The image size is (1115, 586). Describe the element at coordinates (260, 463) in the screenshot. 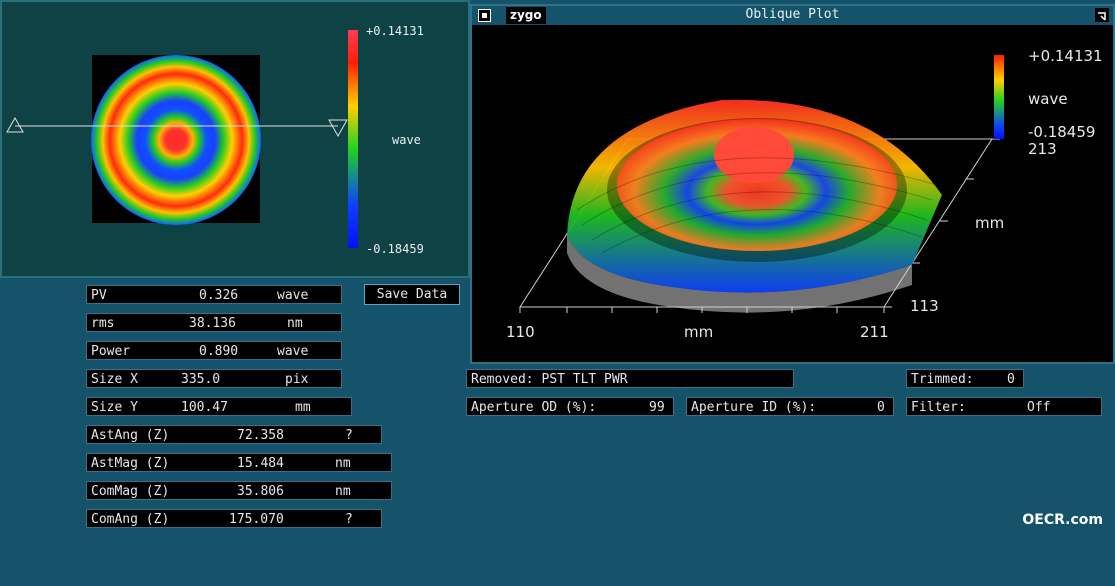

I see `stat-value: 15.484` at that location.